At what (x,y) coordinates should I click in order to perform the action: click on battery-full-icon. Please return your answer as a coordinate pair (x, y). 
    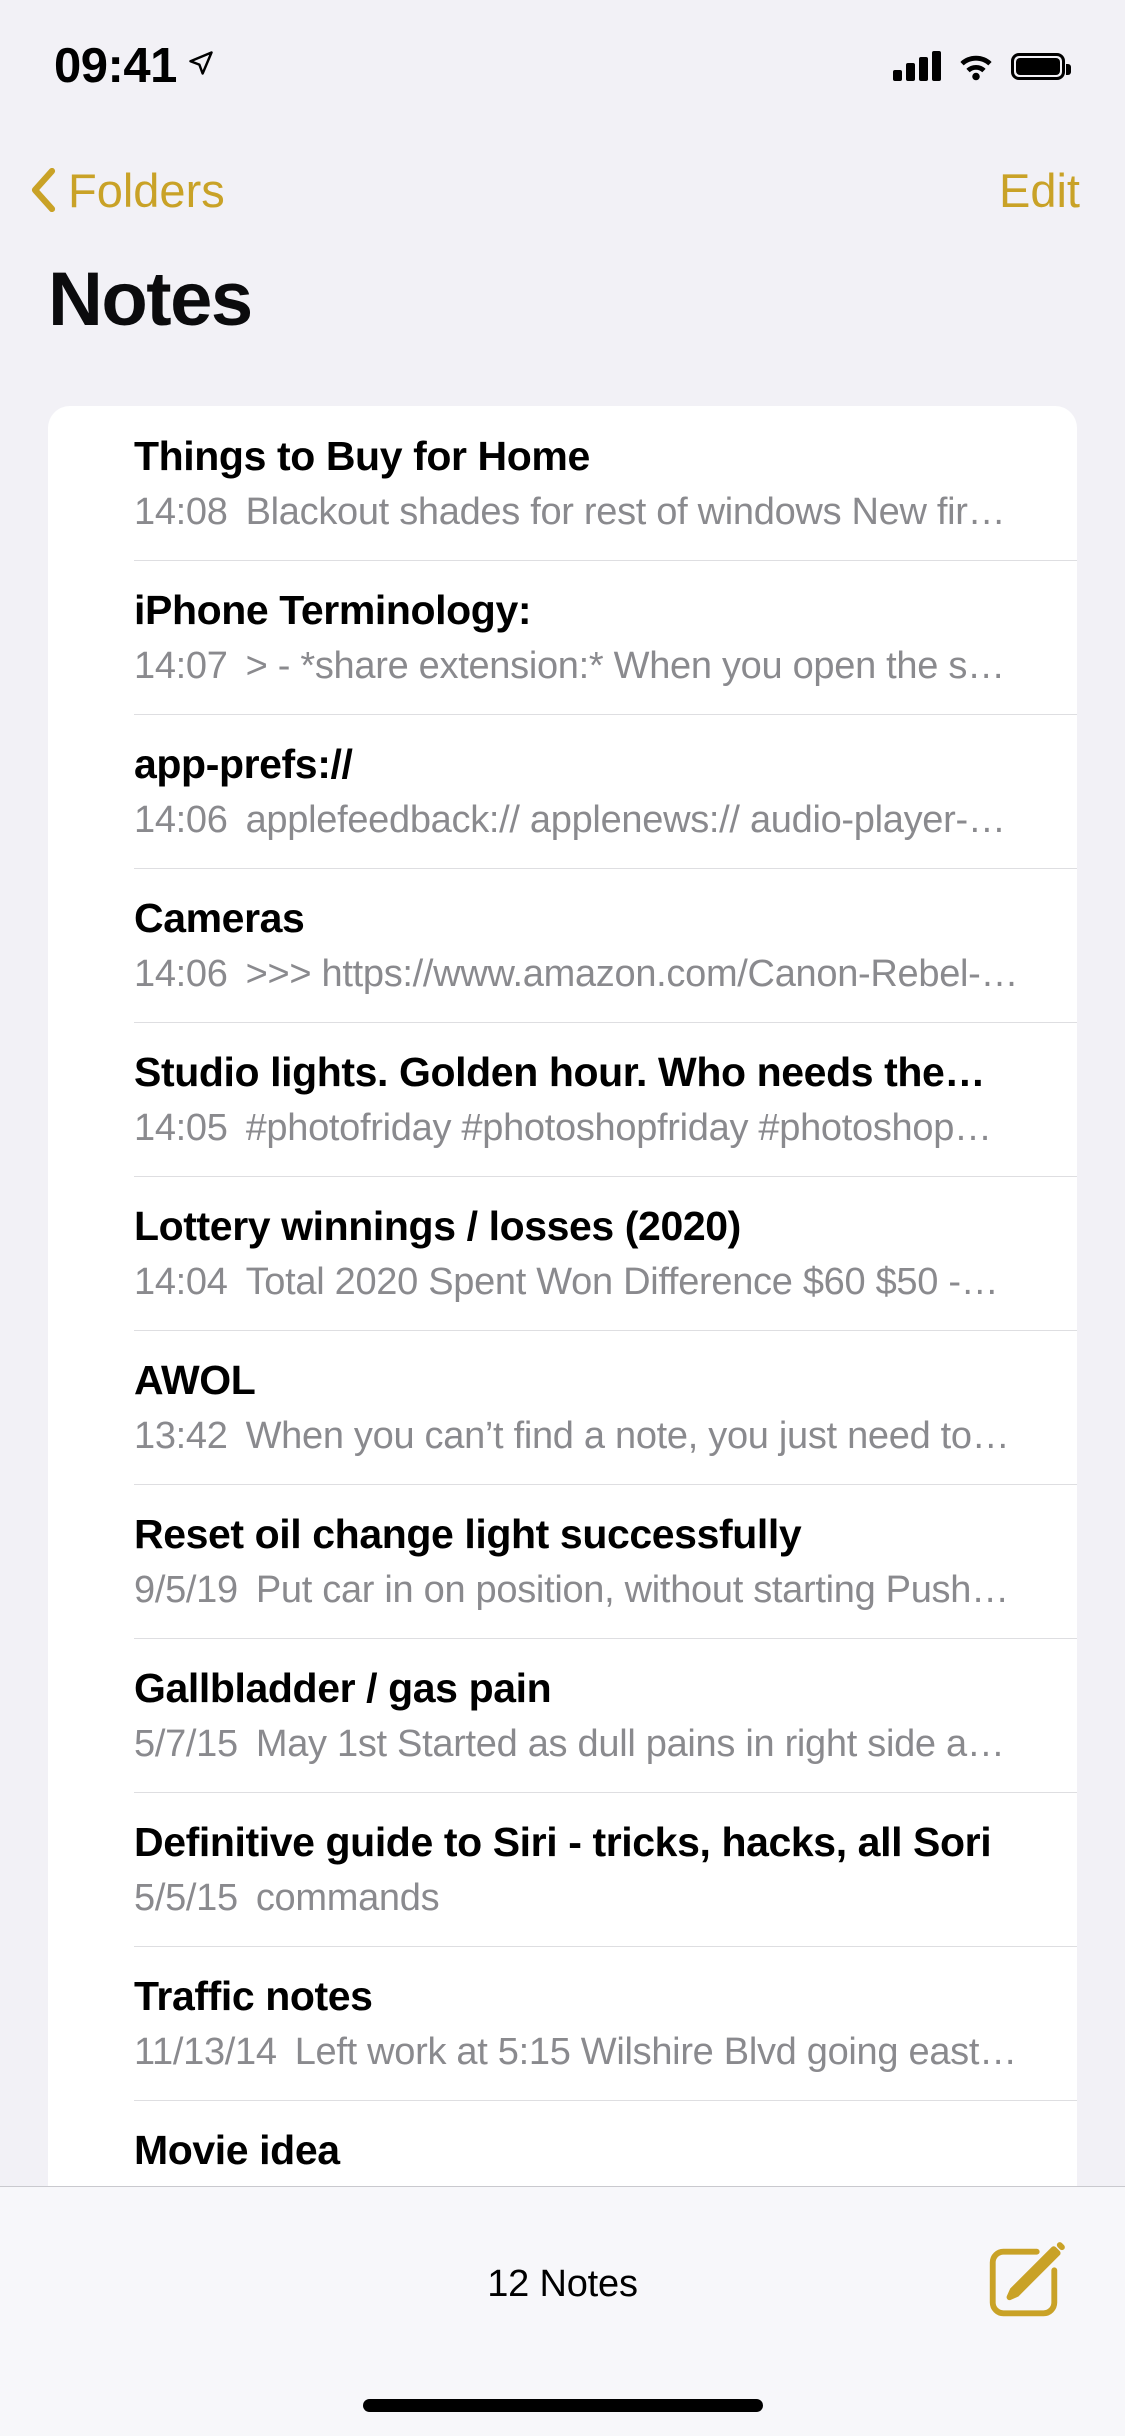
    Looking at the image, I should click on (1041, 66).